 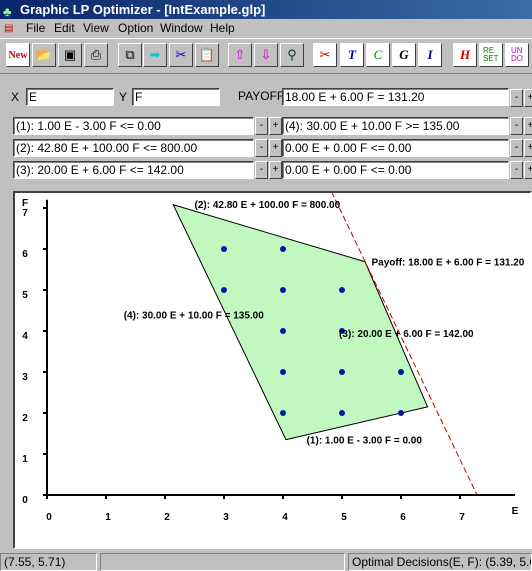 What do you see at coordinates (517, 55) in the screenshot?
I see `undo-button: UNDO` at bounding box center [517, 55].